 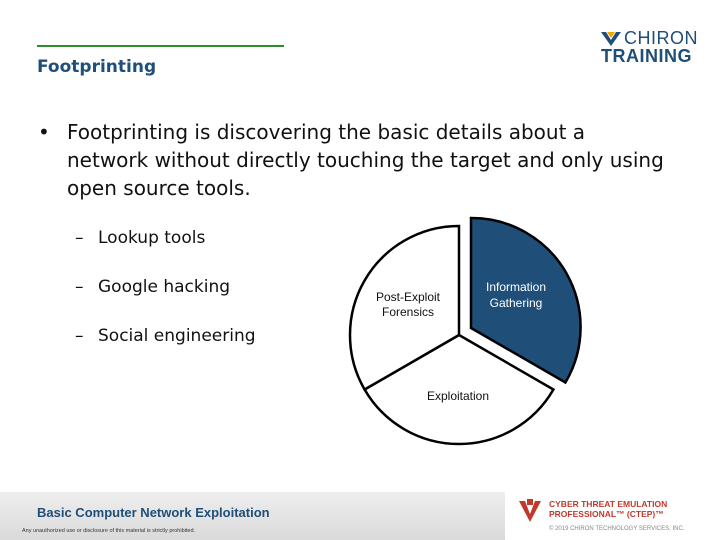 What do you see at coordinates (177, 336) in the screenshot?
I see `sub-bullet-text: Social engineering` at bounding box center [177, 336].